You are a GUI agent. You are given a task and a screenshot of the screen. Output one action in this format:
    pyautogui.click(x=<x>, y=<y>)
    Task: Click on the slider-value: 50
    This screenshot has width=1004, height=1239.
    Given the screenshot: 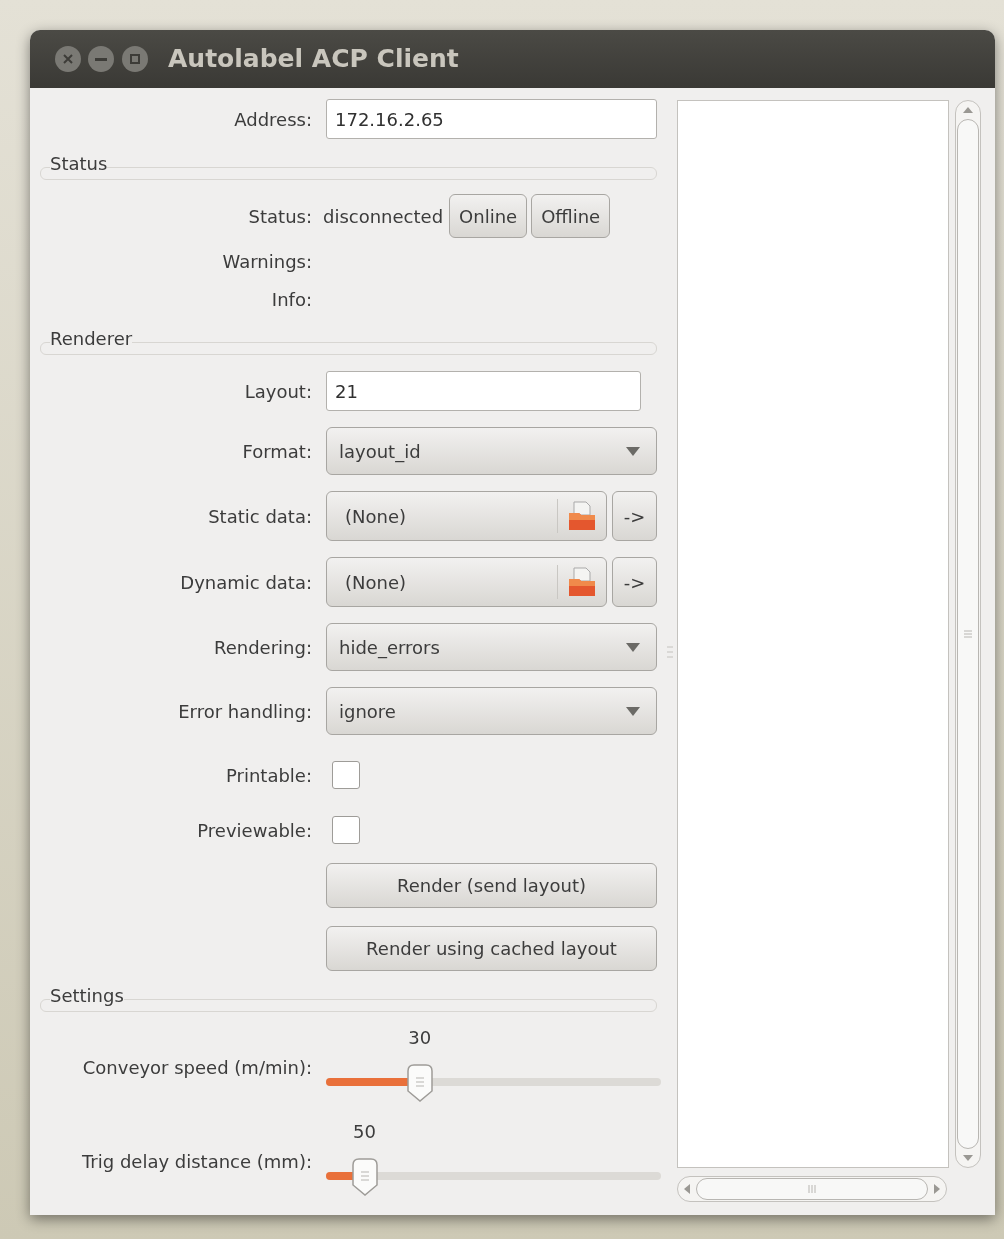 What is the action you would take?
    pyautogui.click(x=364, y=1132)
    